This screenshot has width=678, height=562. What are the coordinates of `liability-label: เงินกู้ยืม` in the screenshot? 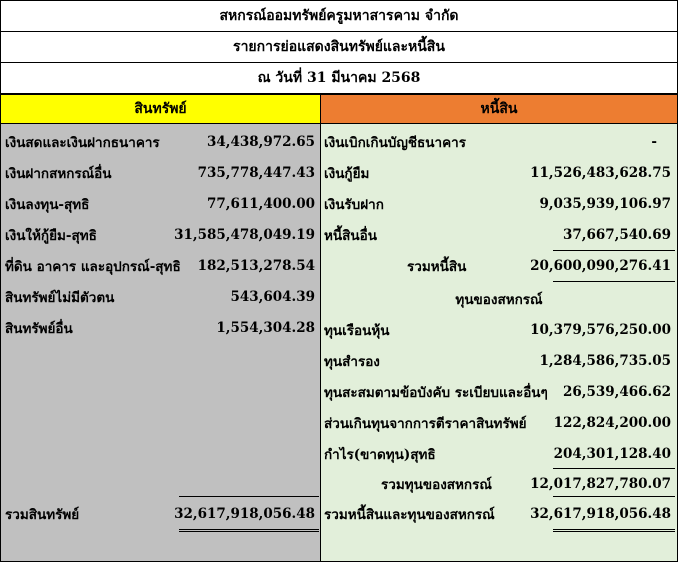 It's located at (347, 173).